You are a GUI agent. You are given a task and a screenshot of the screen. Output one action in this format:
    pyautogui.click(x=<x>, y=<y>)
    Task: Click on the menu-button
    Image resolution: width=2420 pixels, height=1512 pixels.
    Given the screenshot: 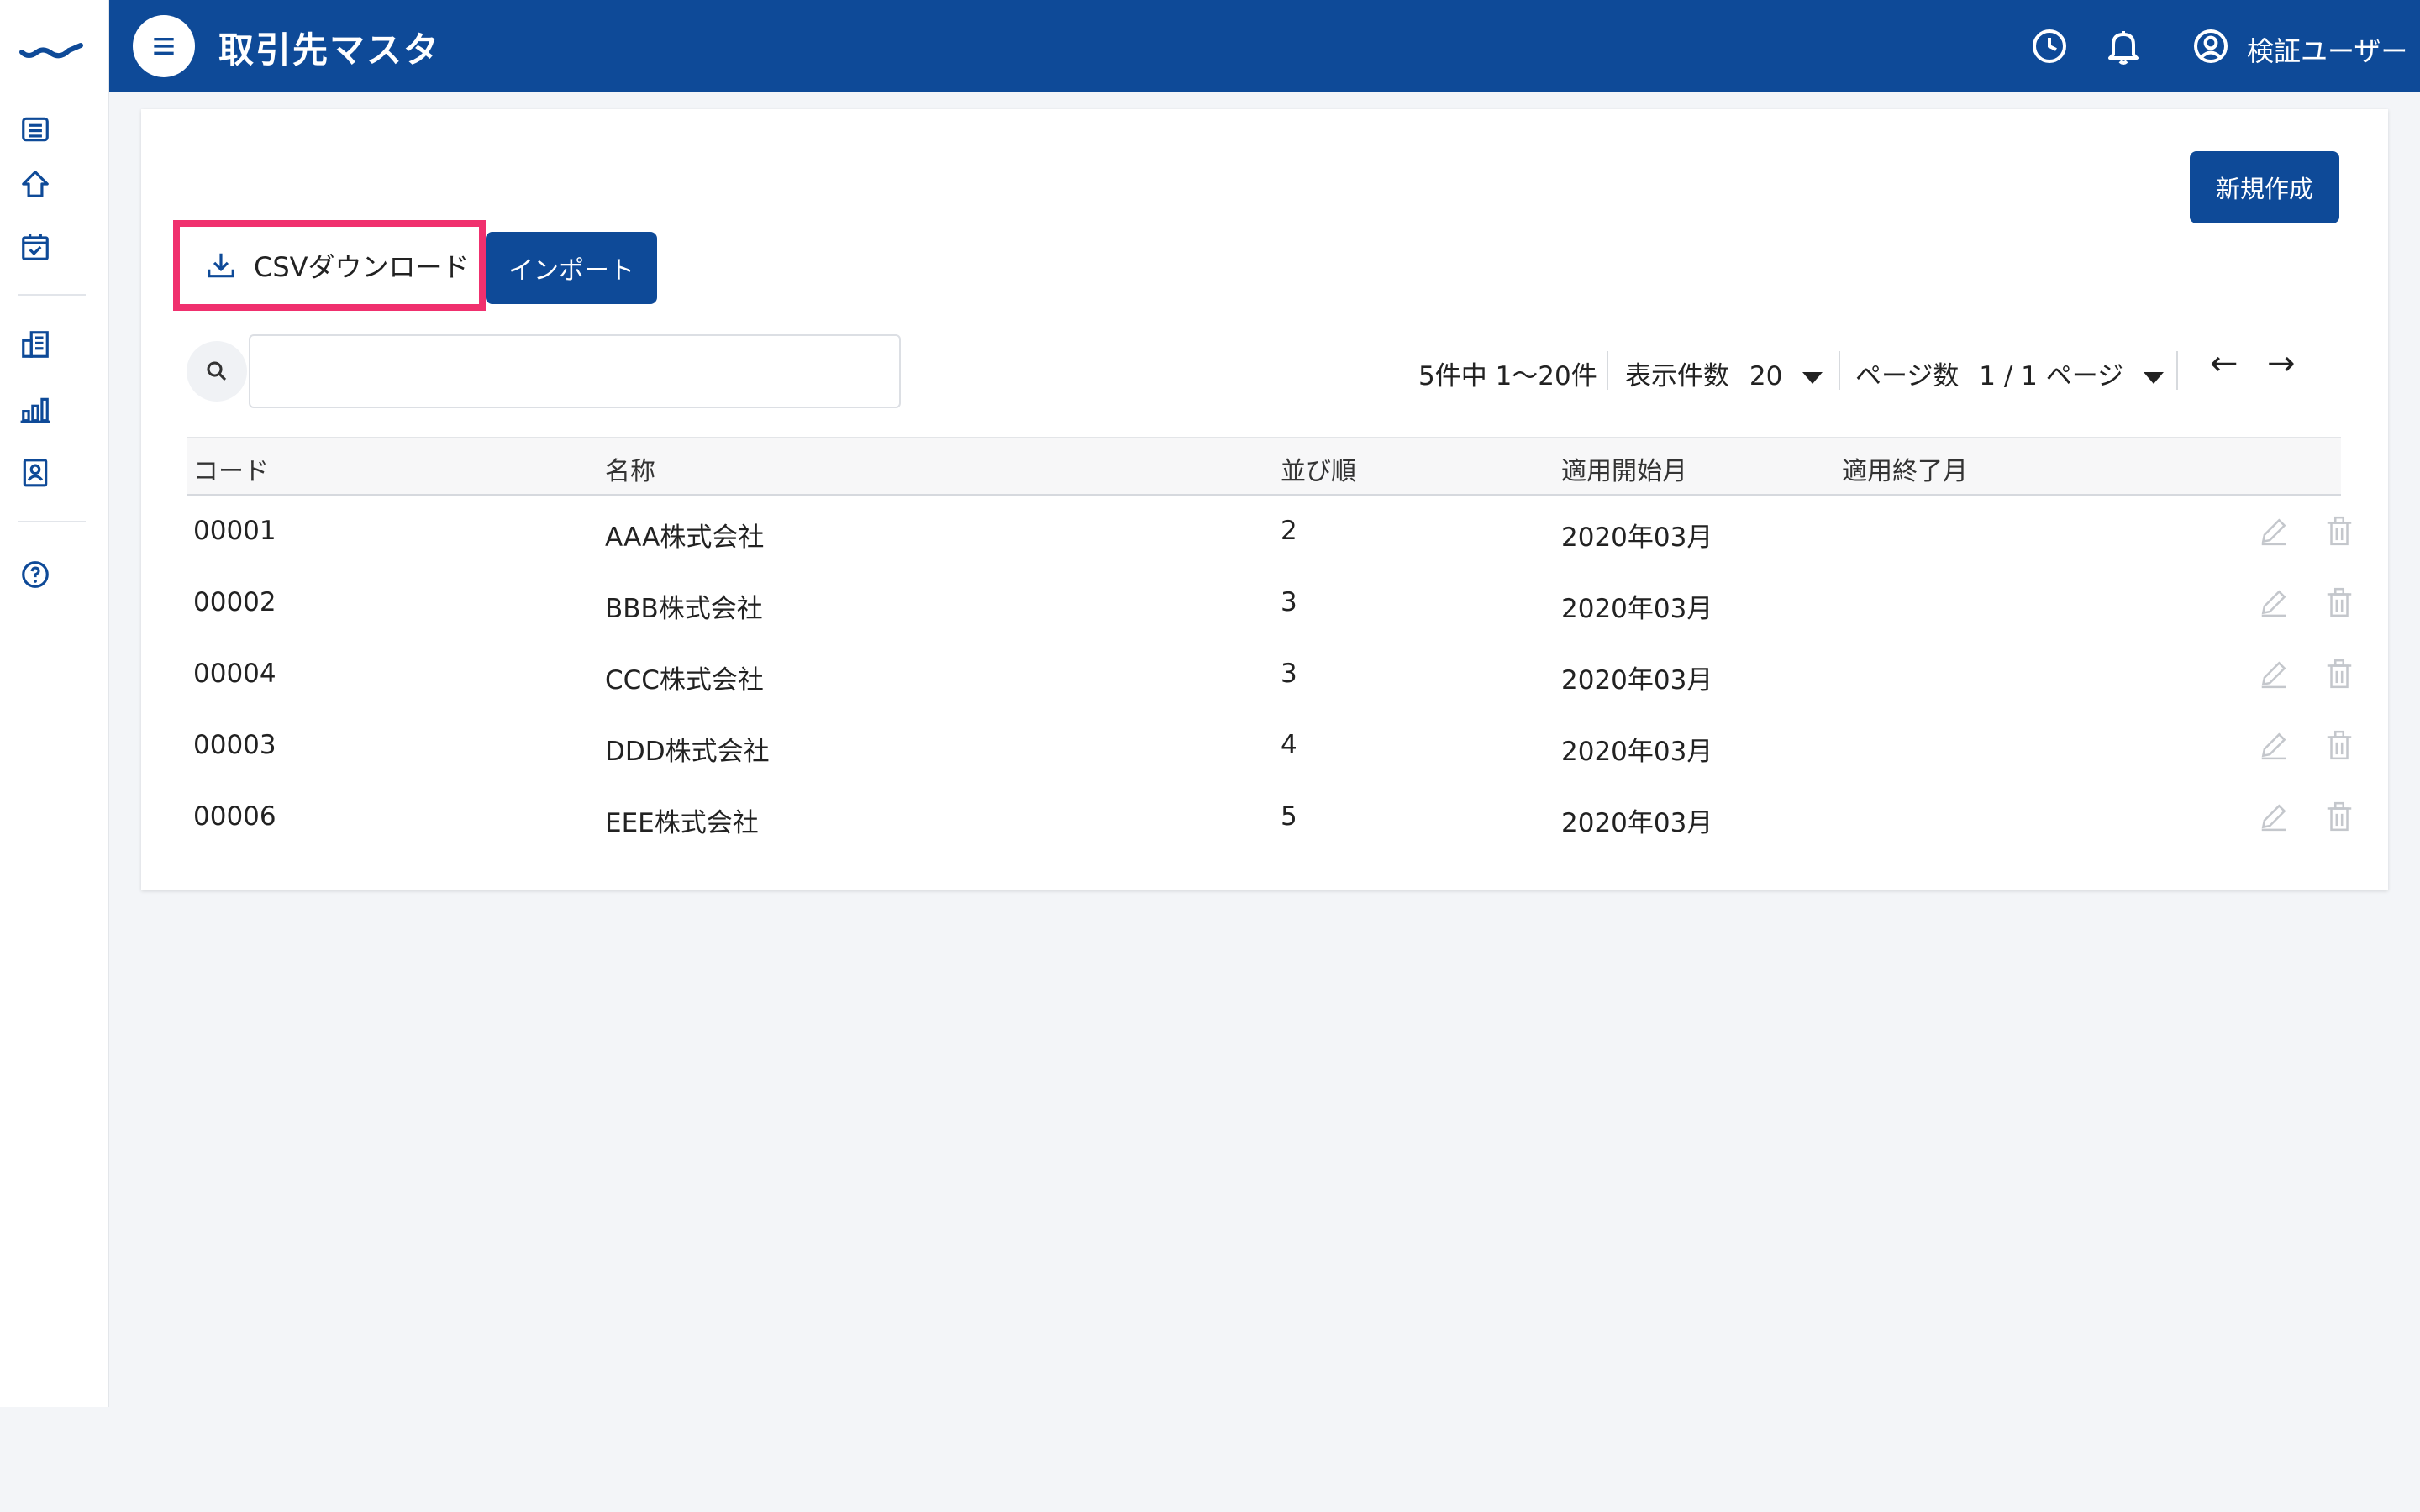 What is the action you would take?
    pyautogui.click(x=164, y=46)
    